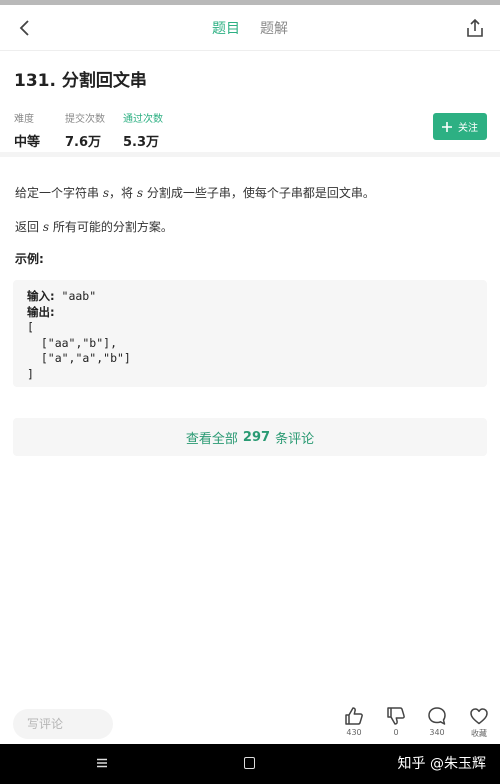  Describe the element at coordinates (396, 716) in the screenshot. I see `thumbs-down-icon` at that location.